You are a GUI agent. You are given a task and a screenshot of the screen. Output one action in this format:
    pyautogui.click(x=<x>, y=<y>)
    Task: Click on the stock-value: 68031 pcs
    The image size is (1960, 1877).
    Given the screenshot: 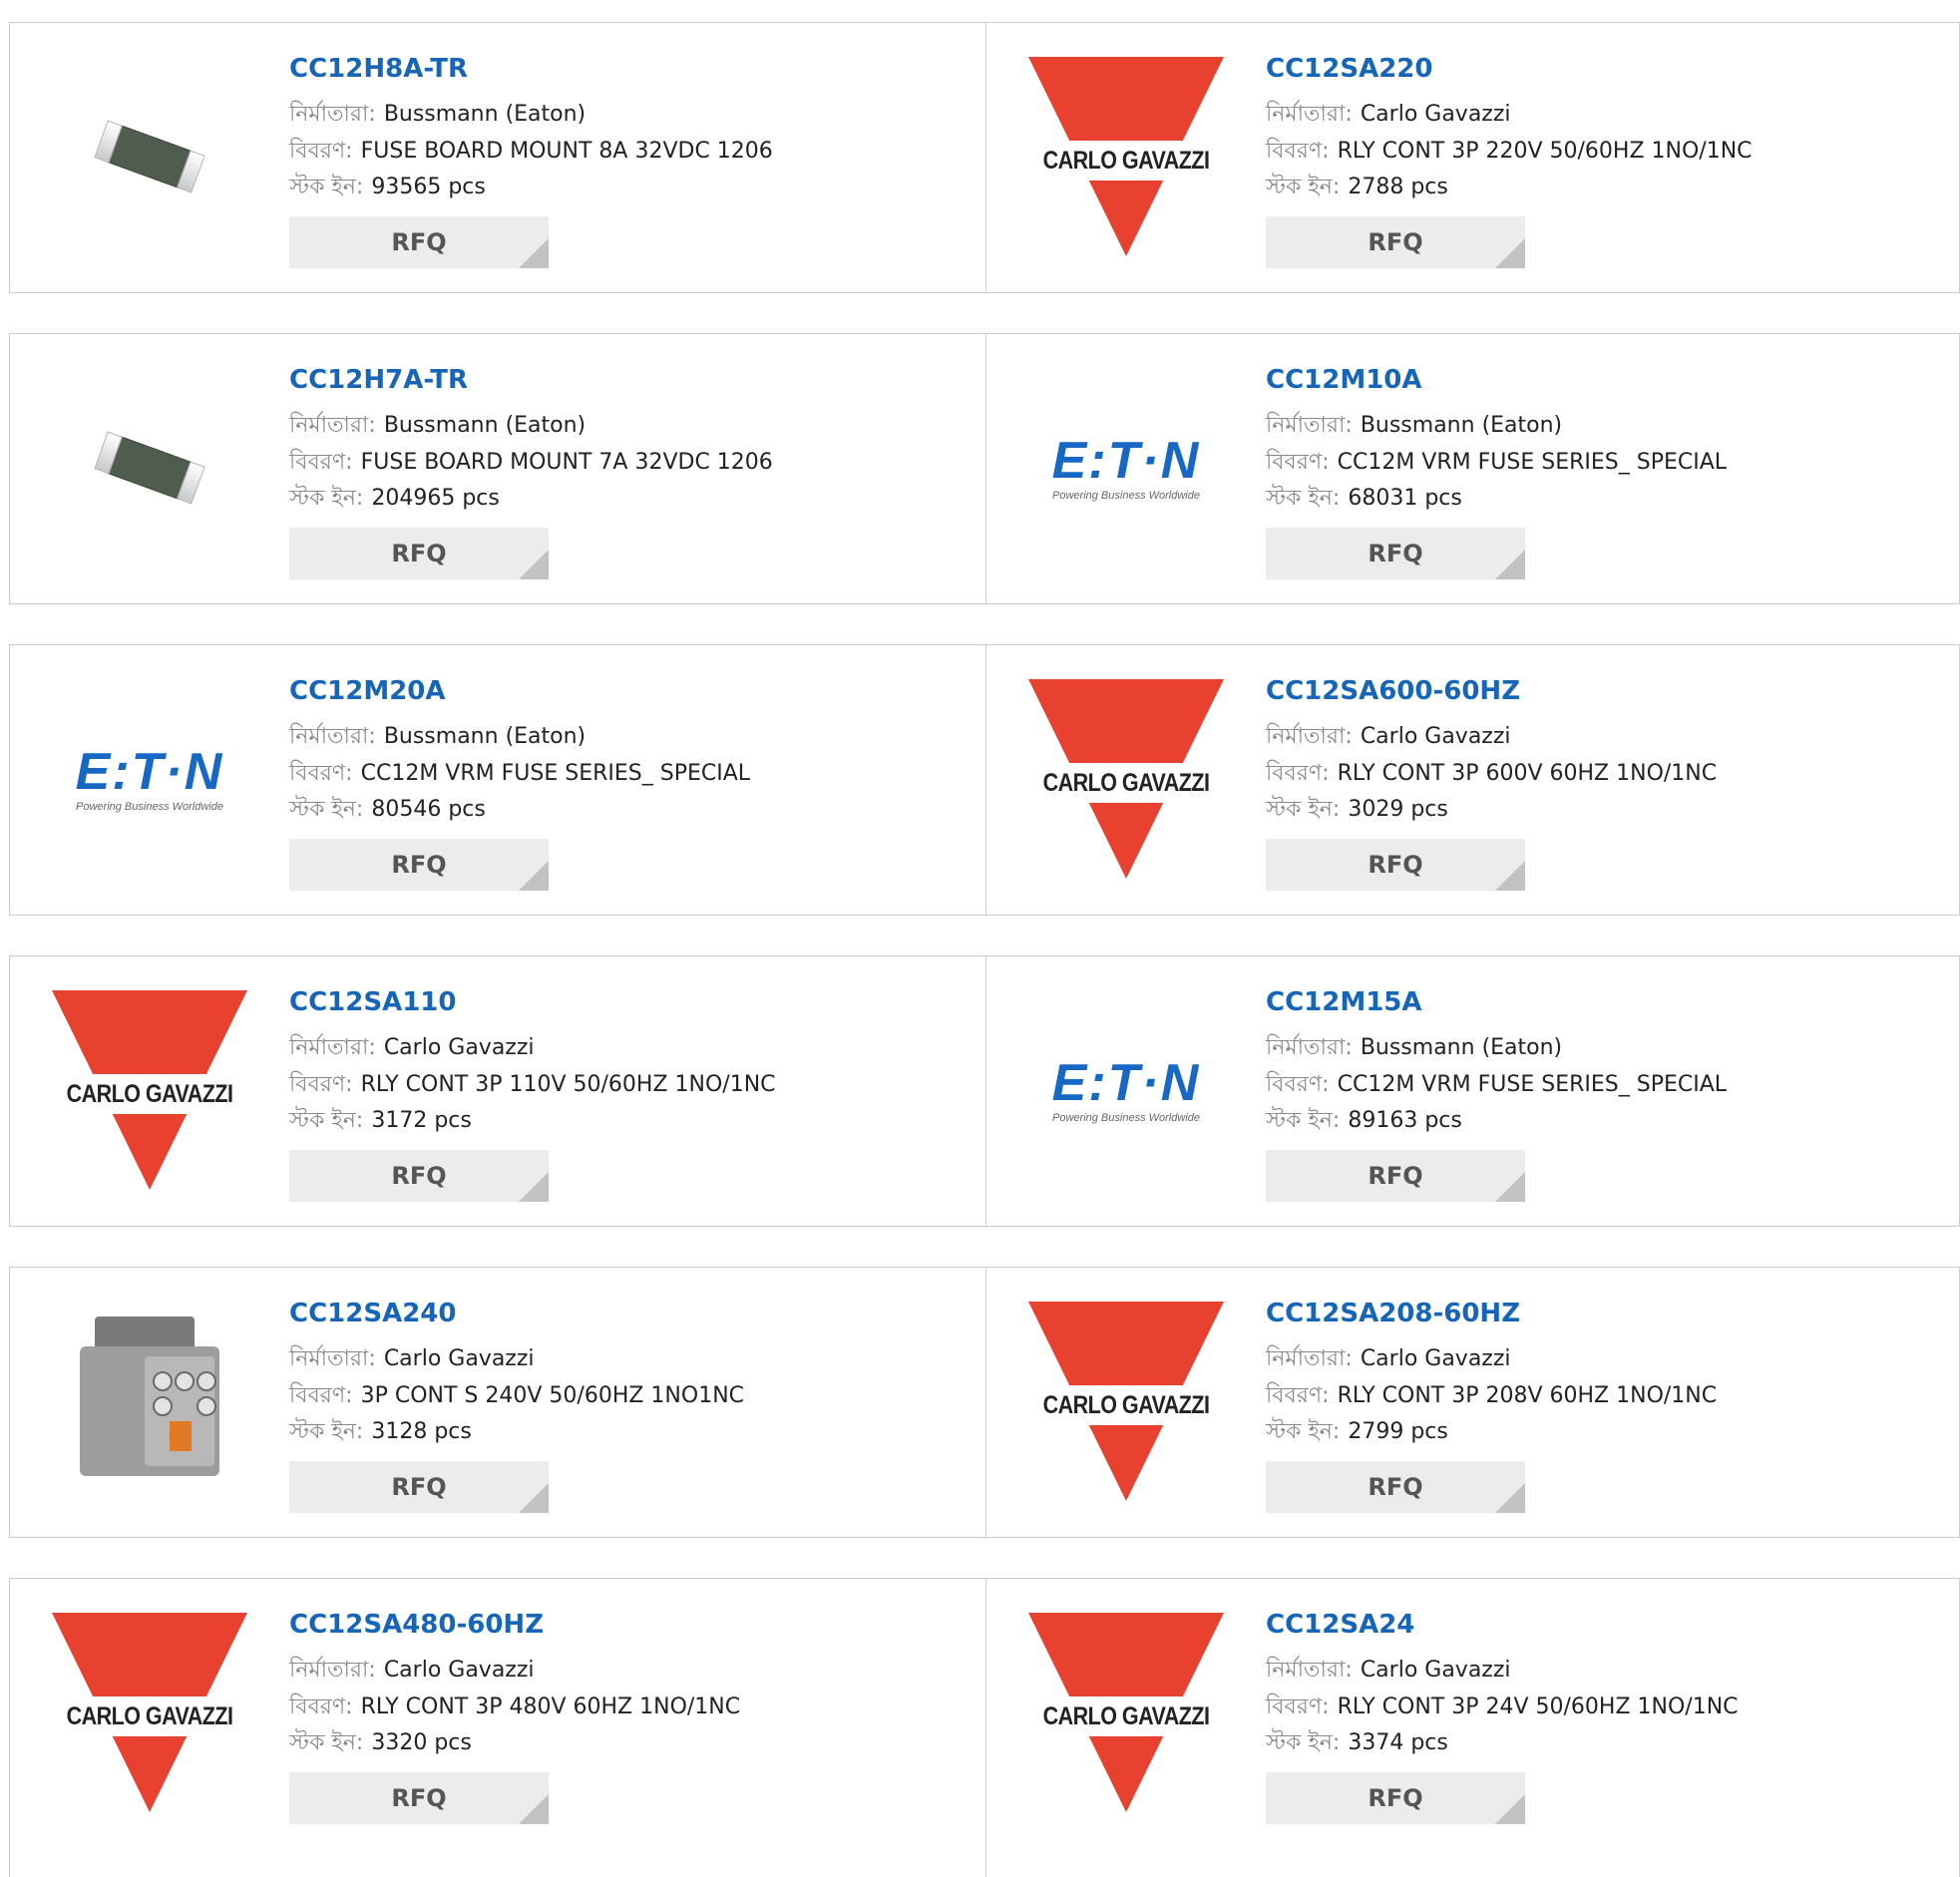 What is the action you would take?
    pyautogui.click(x=1405, y=498)
    